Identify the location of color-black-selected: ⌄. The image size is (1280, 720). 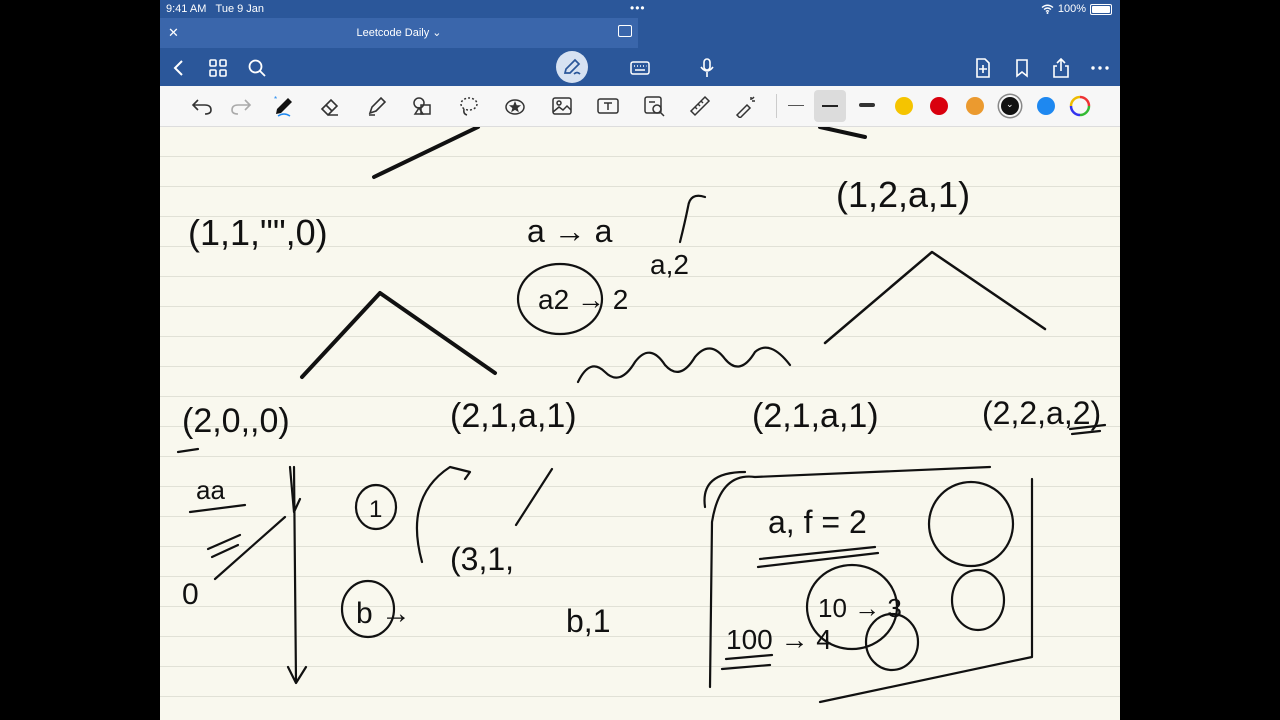
(1010, 106).